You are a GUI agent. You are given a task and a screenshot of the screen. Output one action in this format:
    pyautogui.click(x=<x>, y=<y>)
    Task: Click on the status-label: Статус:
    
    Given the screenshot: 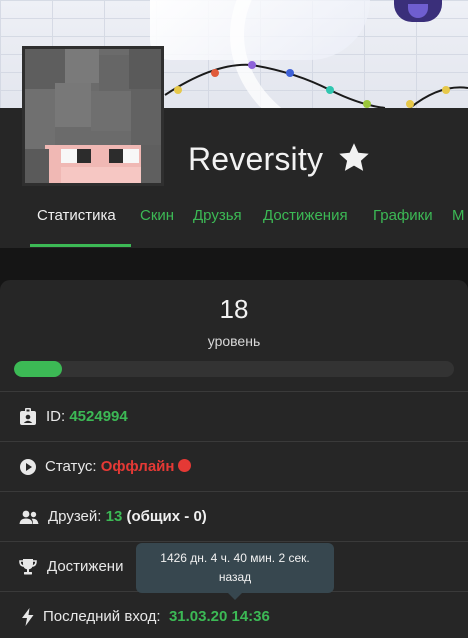 What is the action you would take?
    pyautogui.click(x=71, y=466)
    